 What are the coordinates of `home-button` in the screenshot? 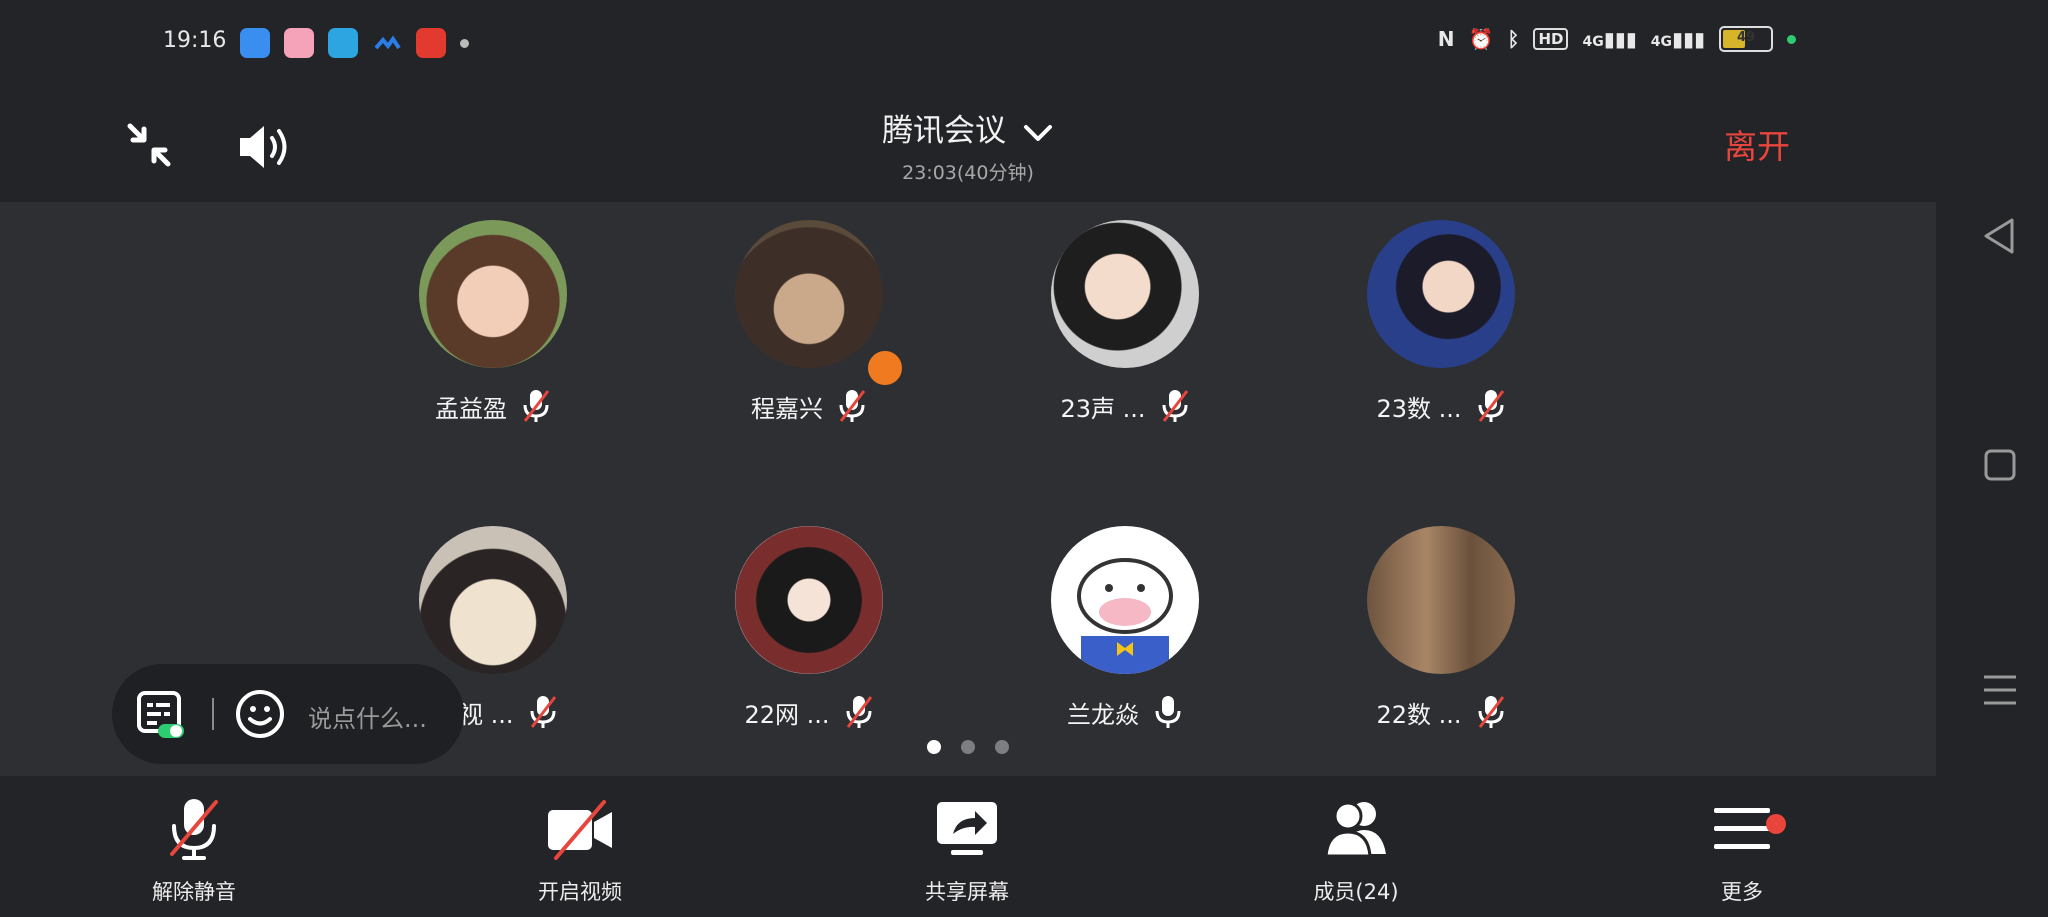 It's located at (2000, 465).